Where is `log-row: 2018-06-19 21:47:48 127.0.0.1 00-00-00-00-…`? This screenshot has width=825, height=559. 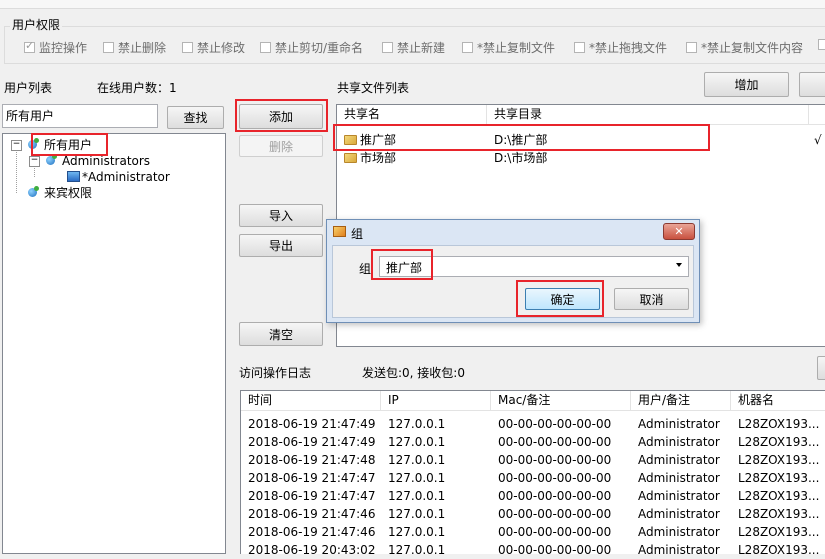
log-row: 2018-06-19 21:47:48 127.0.0.1 00-00-00-00-… is located at coordinates (533, 460).